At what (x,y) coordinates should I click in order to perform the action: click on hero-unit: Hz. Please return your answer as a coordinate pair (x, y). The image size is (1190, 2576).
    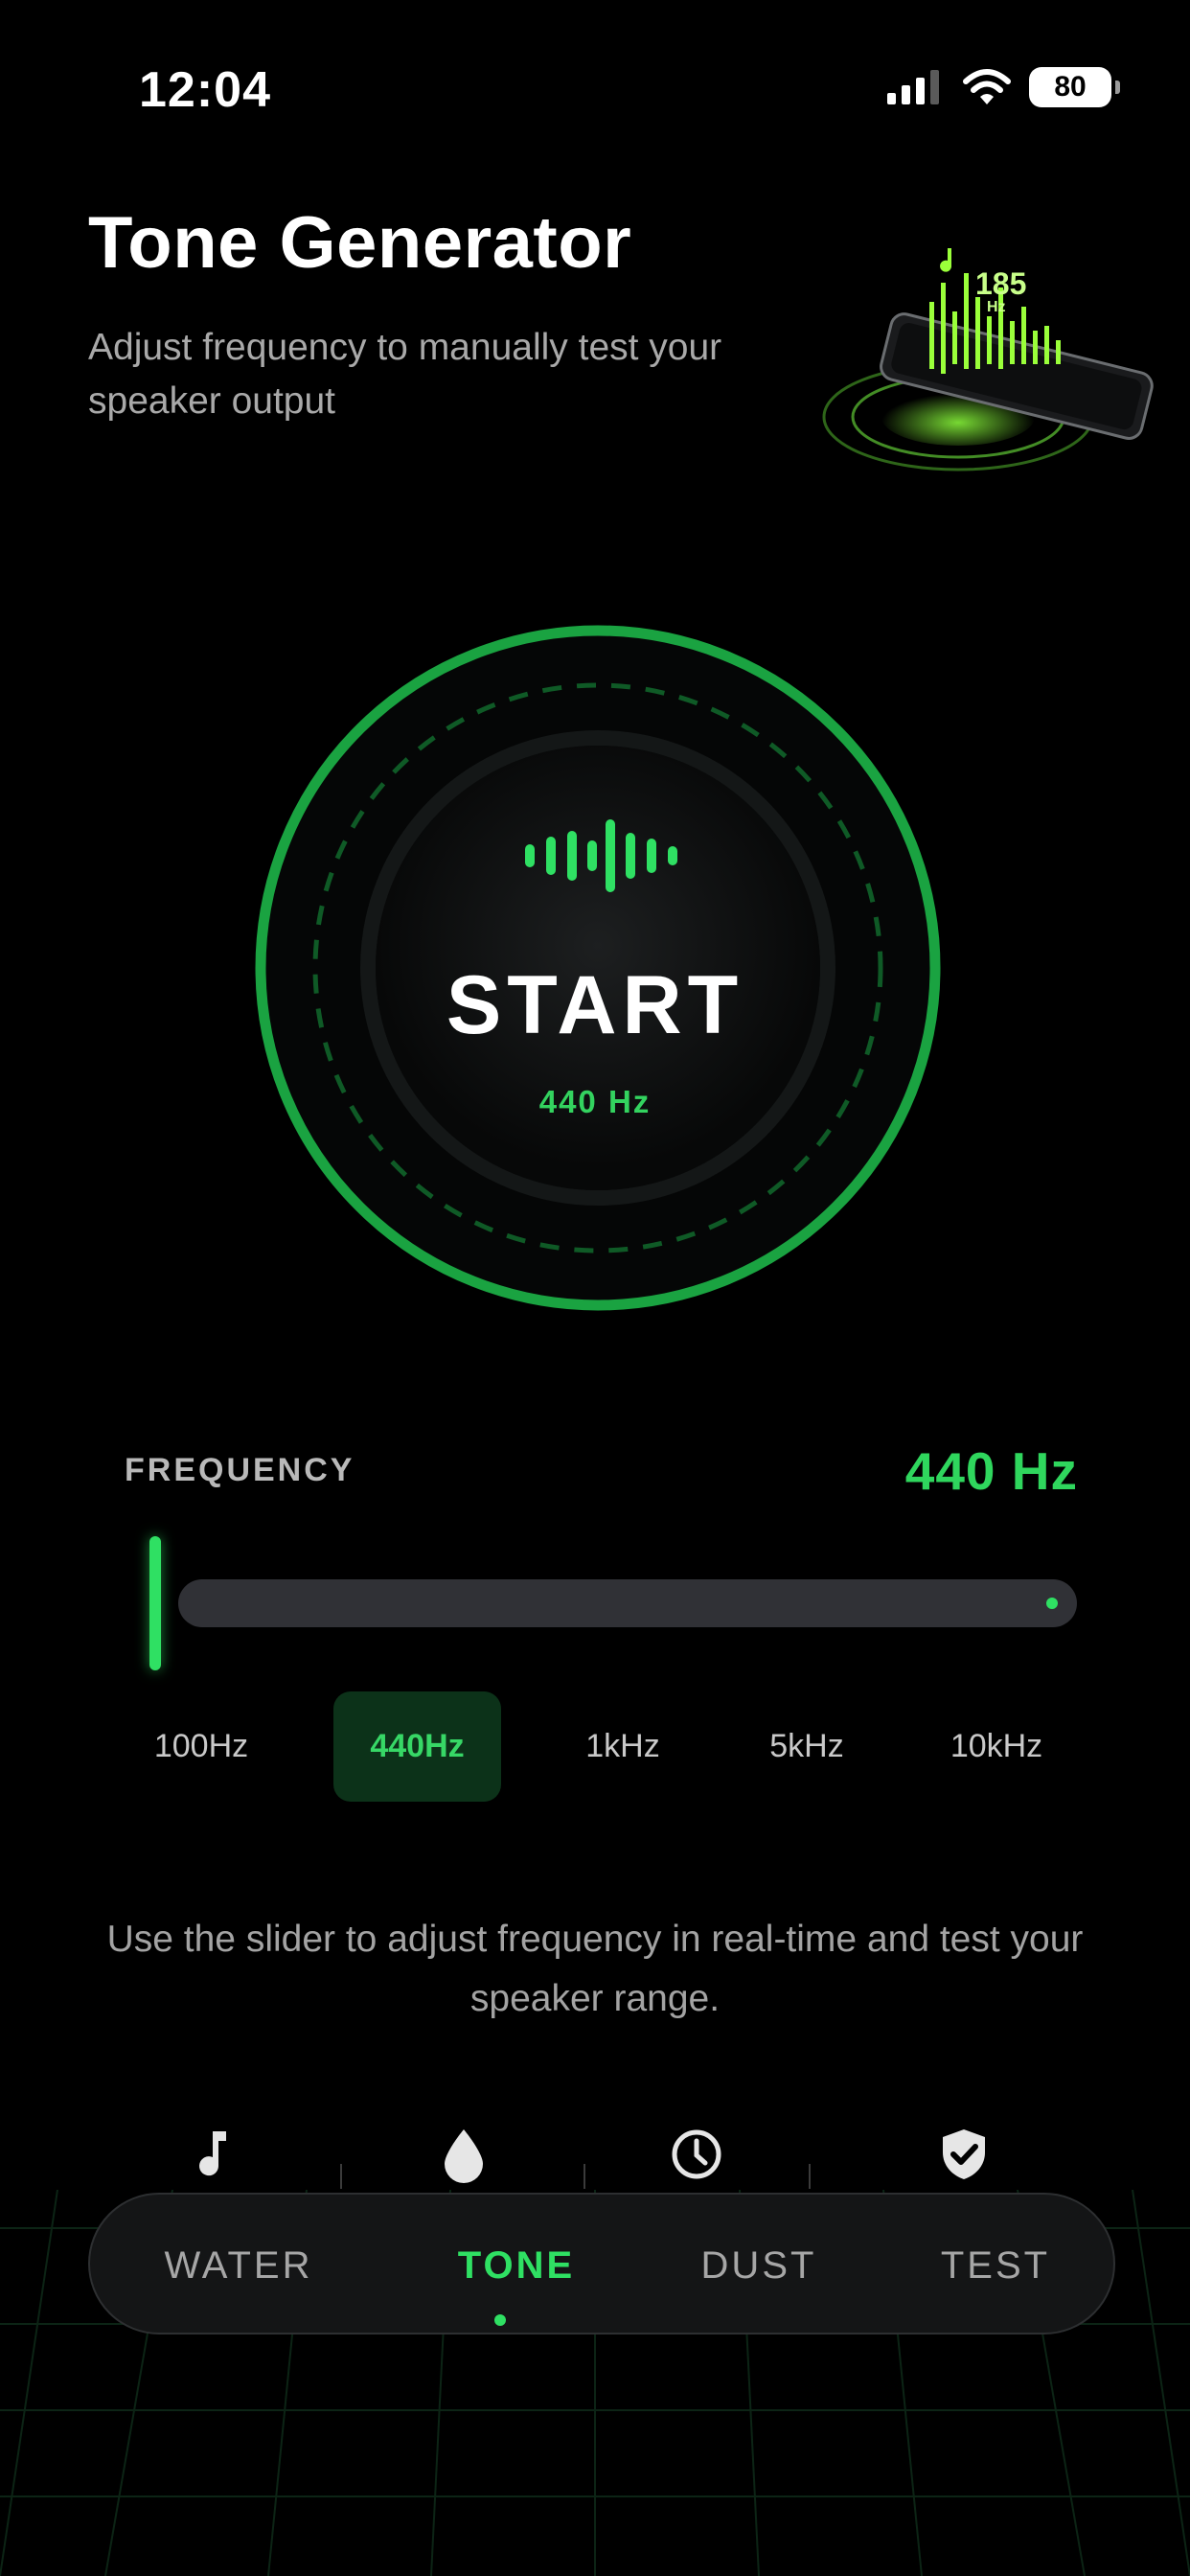
    Looking at the image, I should click on (997, 307).